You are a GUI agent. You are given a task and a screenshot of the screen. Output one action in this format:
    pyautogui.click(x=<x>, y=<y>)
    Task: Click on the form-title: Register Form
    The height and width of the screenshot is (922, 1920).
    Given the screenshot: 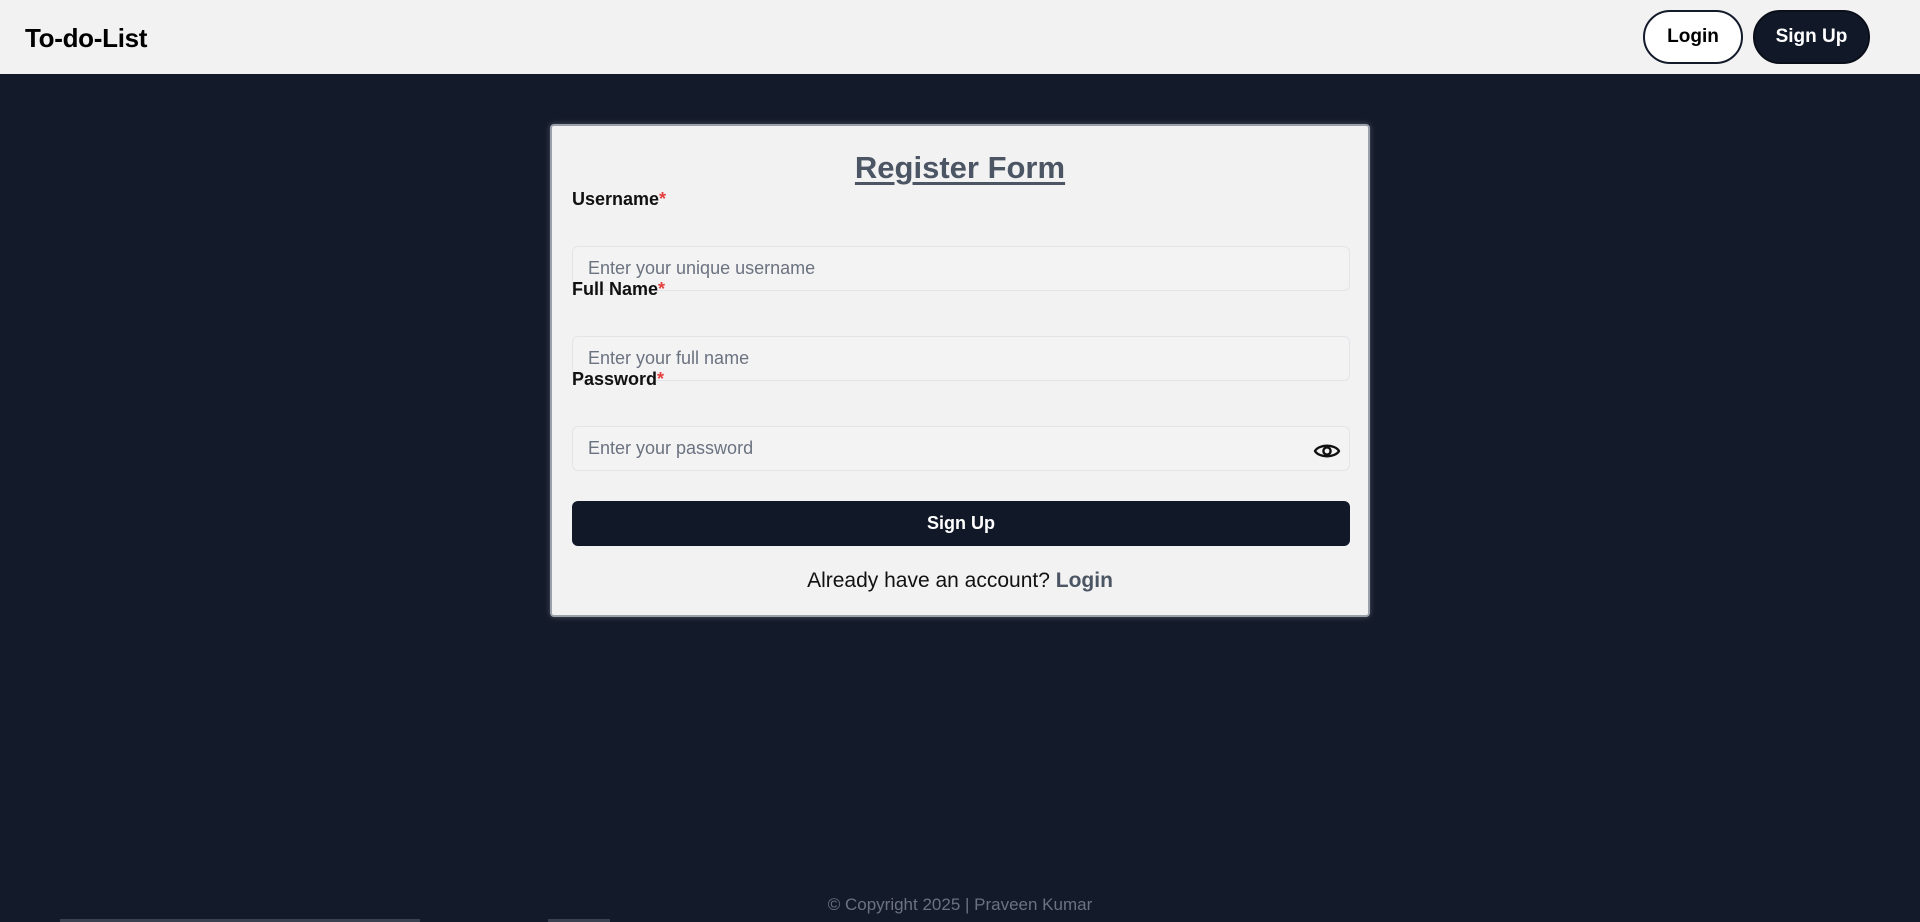 What is the action you would take?
    pyautogui.click(x=960, y=167)
    